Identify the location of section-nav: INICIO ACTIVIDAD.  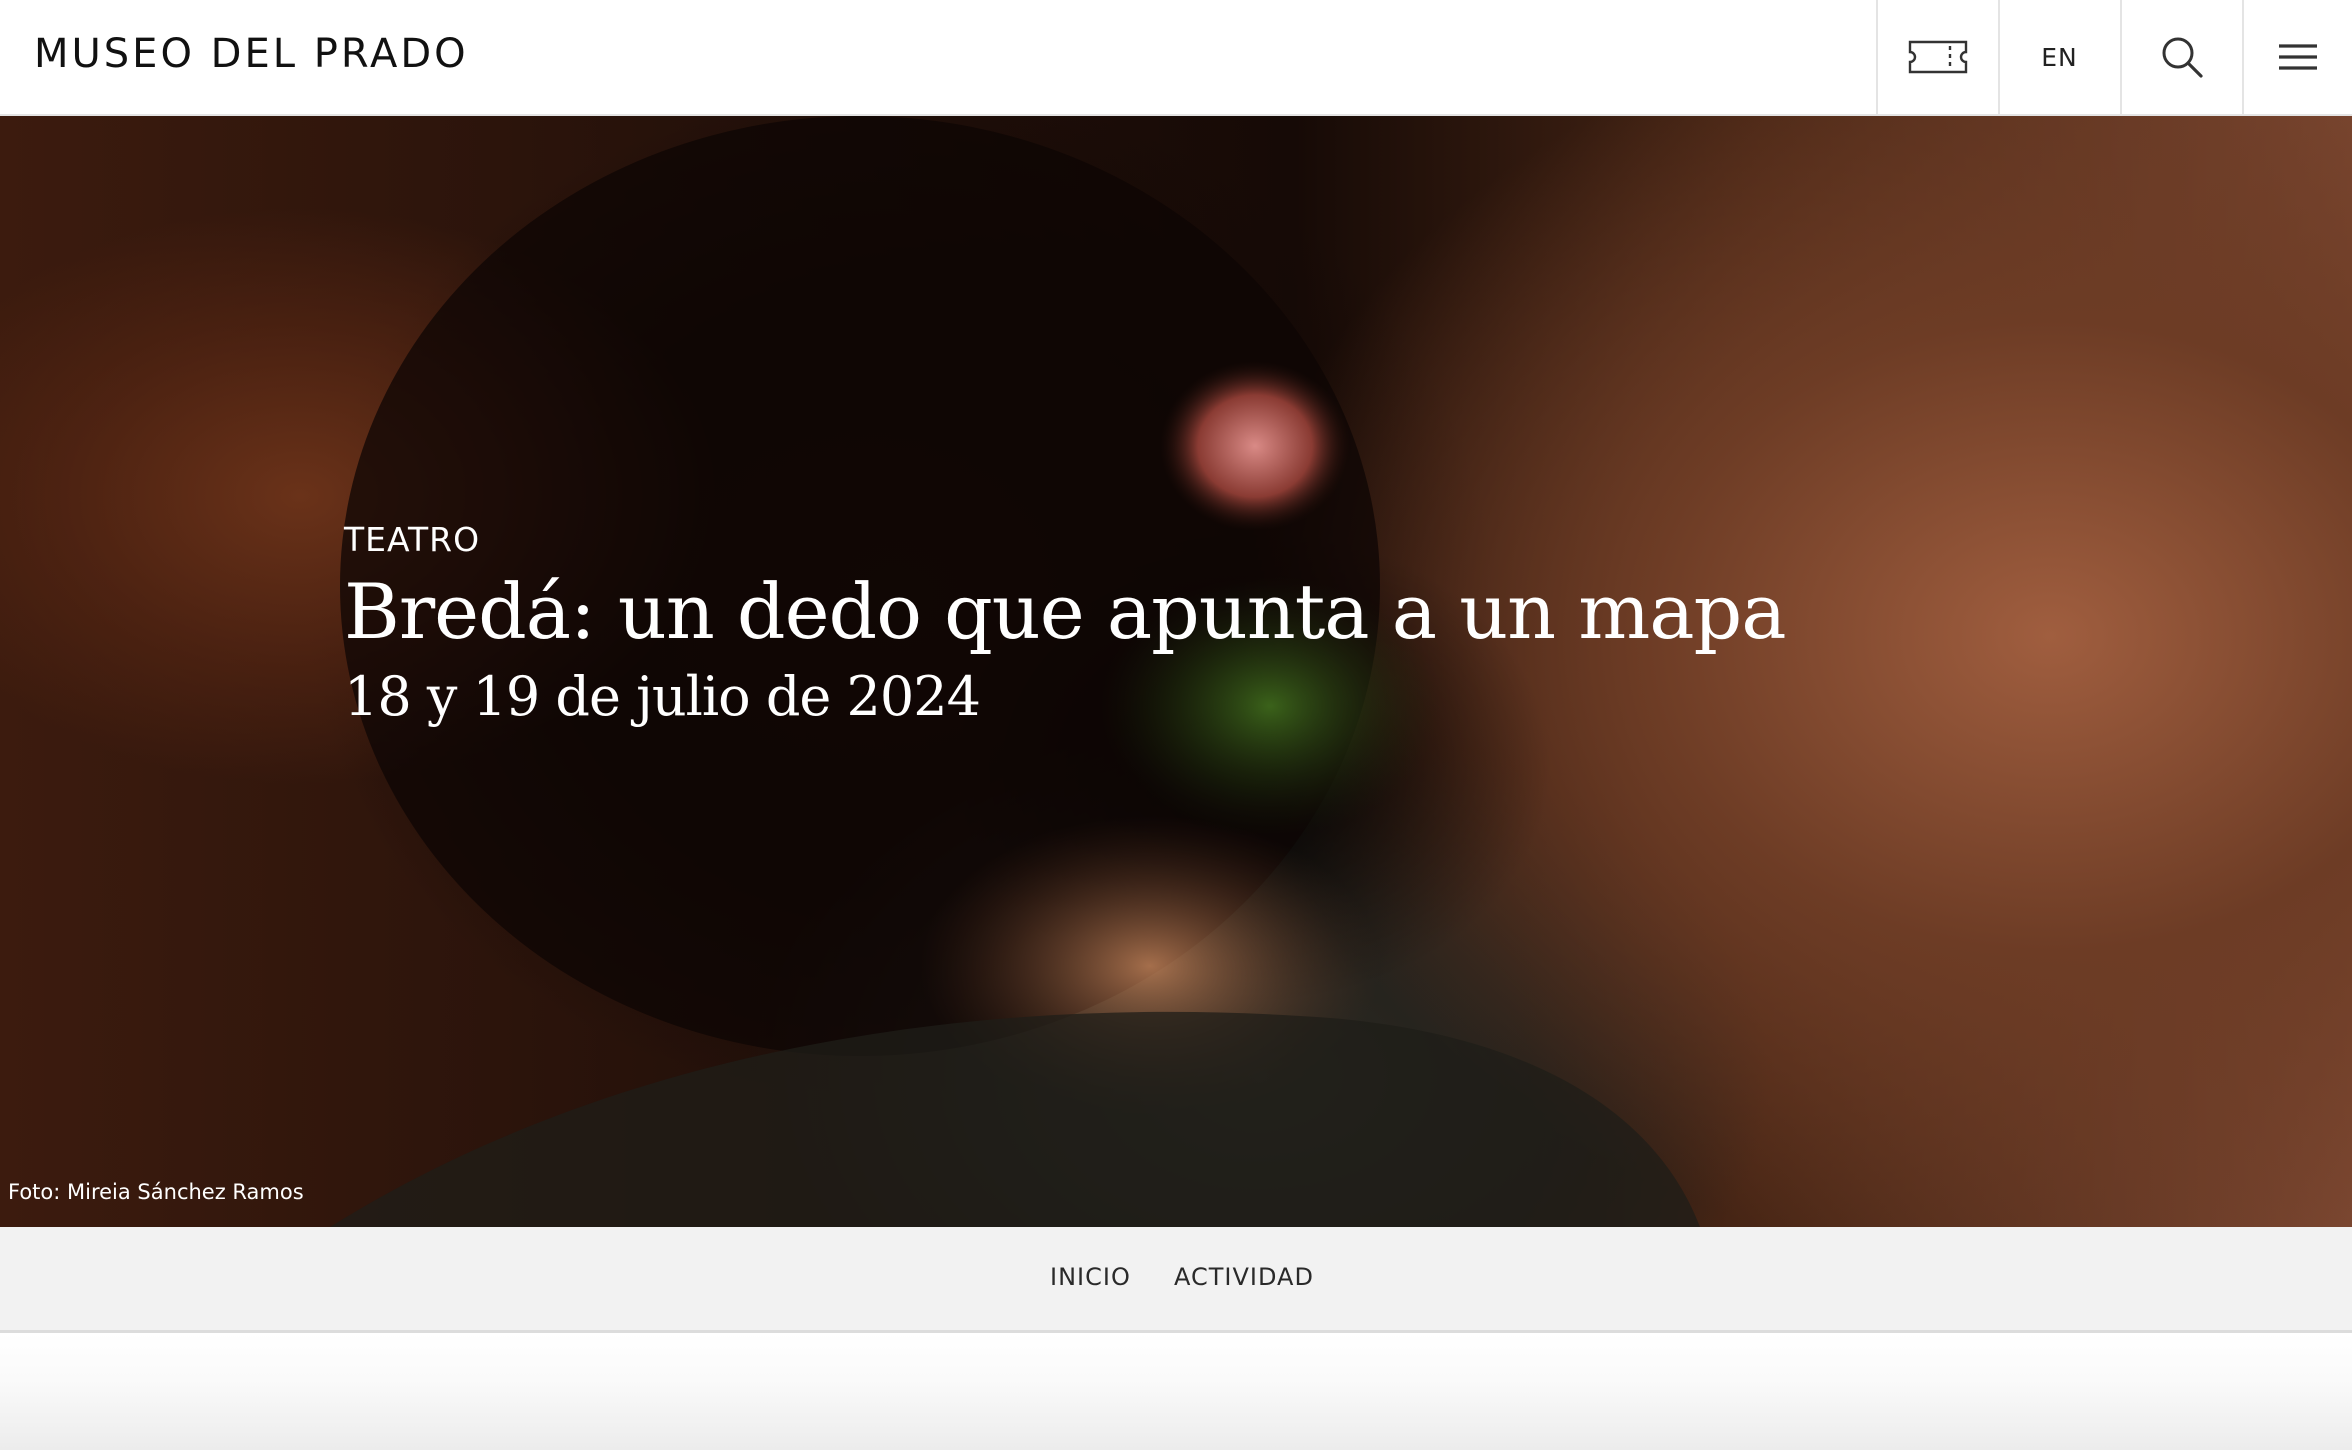
(1176, 1280).